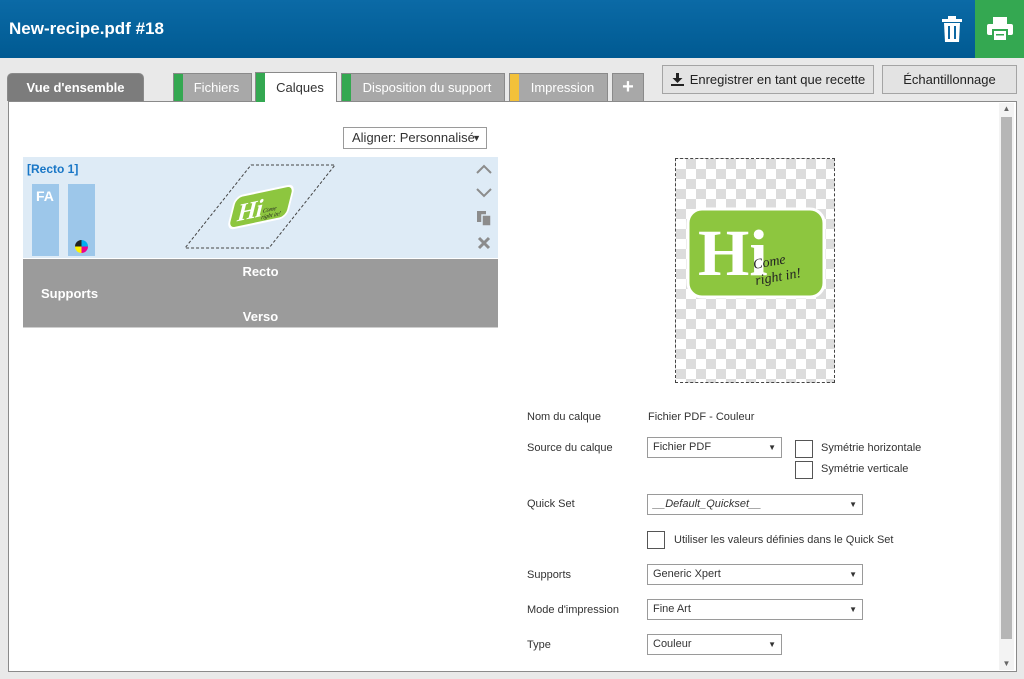 This screenshot has width=1024, height=679. I want to click on plus-icon: +, so click(628, 87).